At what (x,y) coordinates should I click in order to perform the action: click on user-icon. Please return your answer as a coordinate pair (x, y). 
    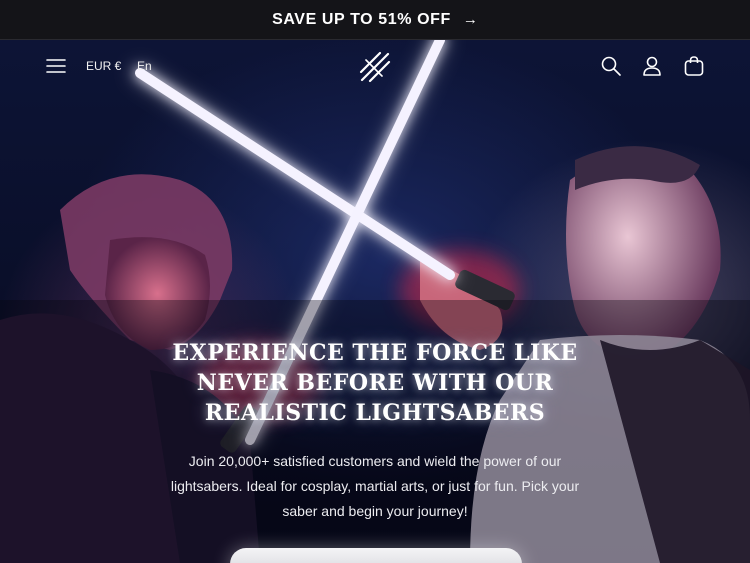
    Looking at the image, I should click on (652, 66).